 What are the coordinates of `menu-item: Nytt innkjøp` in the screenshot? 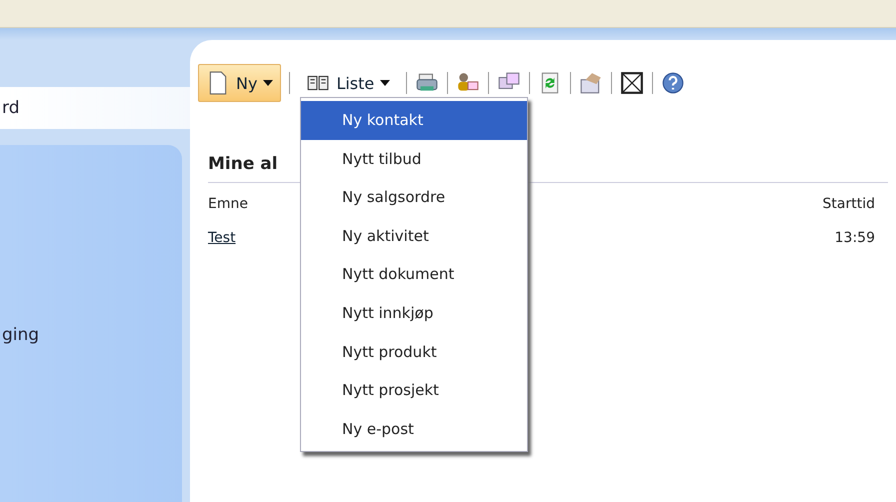 It's located at (414, 313).